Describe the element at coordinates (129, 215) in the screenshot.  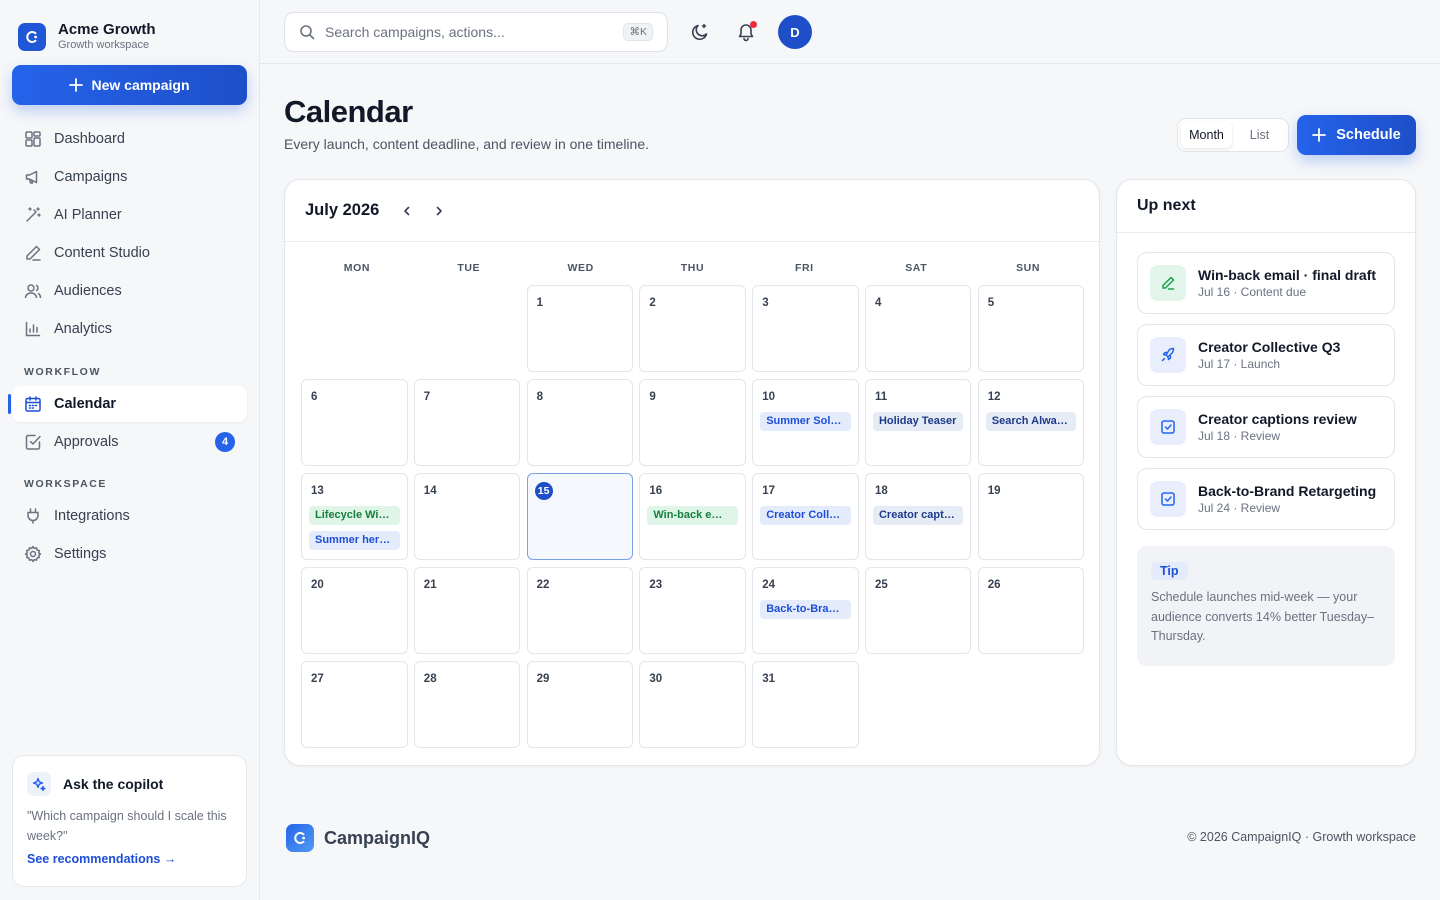
I see `nav-item-ai-planner: AI Planner` at that location.